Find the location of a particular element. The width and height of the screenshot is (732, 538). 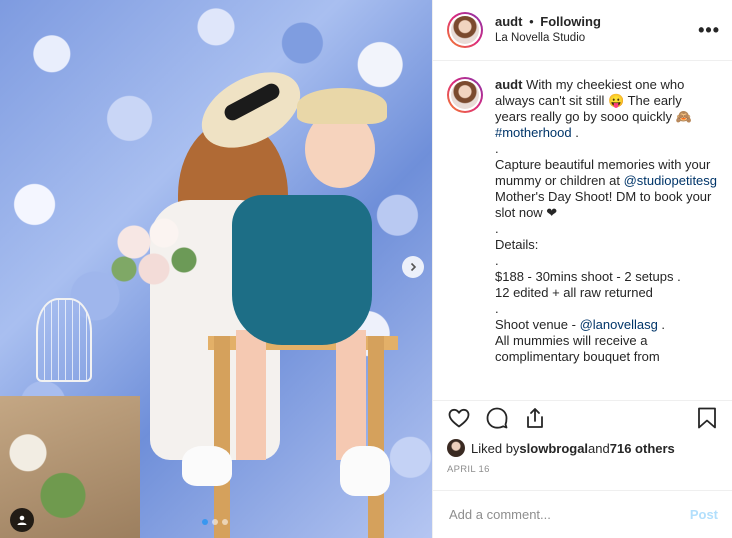

liker-username: slowbrogal is located at coordinates (553, 448).